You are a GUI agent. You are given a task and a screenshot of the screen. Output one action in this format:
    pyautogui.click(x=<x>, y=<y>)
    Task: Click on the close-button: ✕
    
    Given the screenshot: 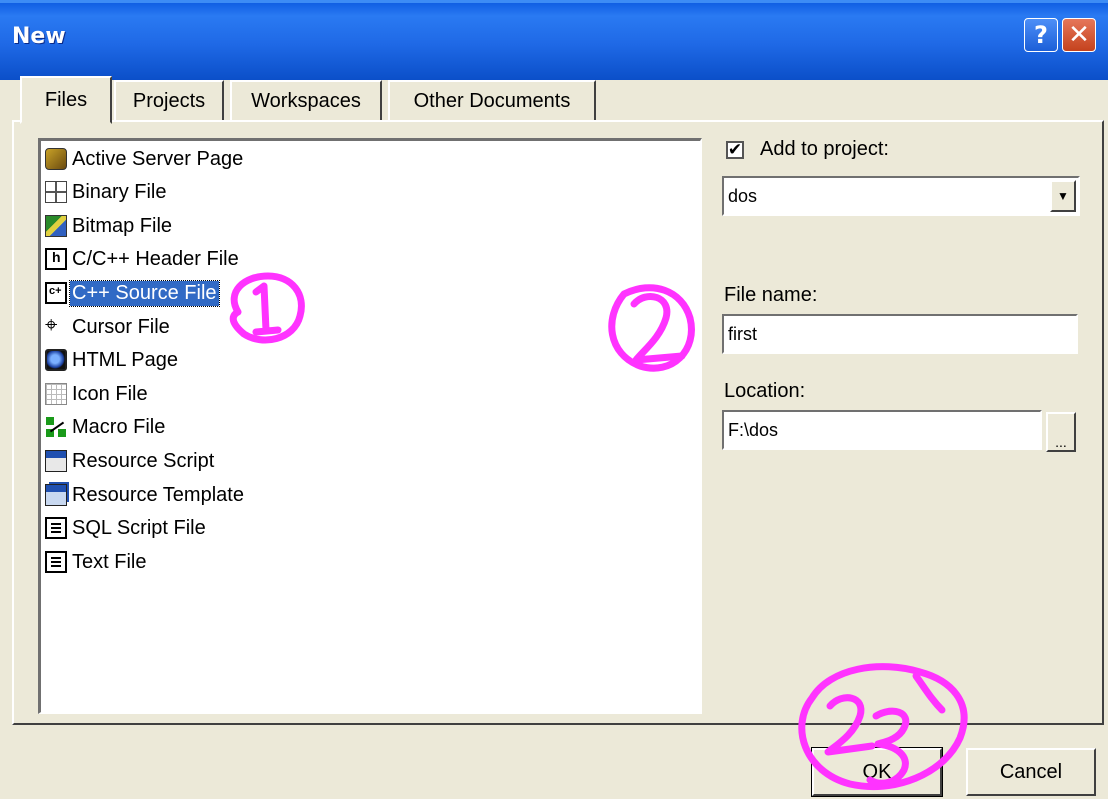 What is the action you would take?
    pyautogui.click(x=1079, y=35)
    